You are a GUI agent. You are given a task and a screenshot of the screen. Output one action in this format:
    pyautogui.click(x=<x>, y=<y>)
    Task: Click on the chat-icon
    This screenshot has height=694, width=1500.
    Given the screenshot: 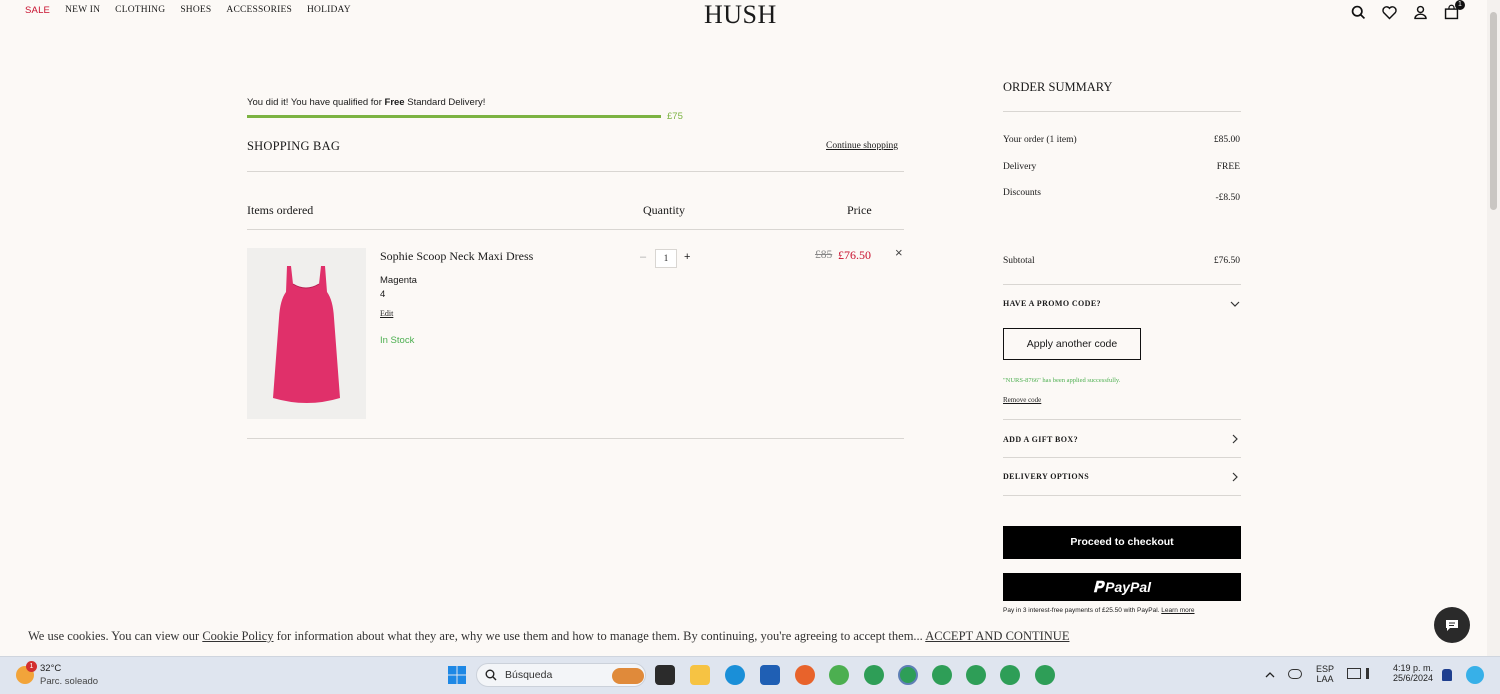 What is the action you would take?
    pyautogui.click(x=1452, y=625)
    